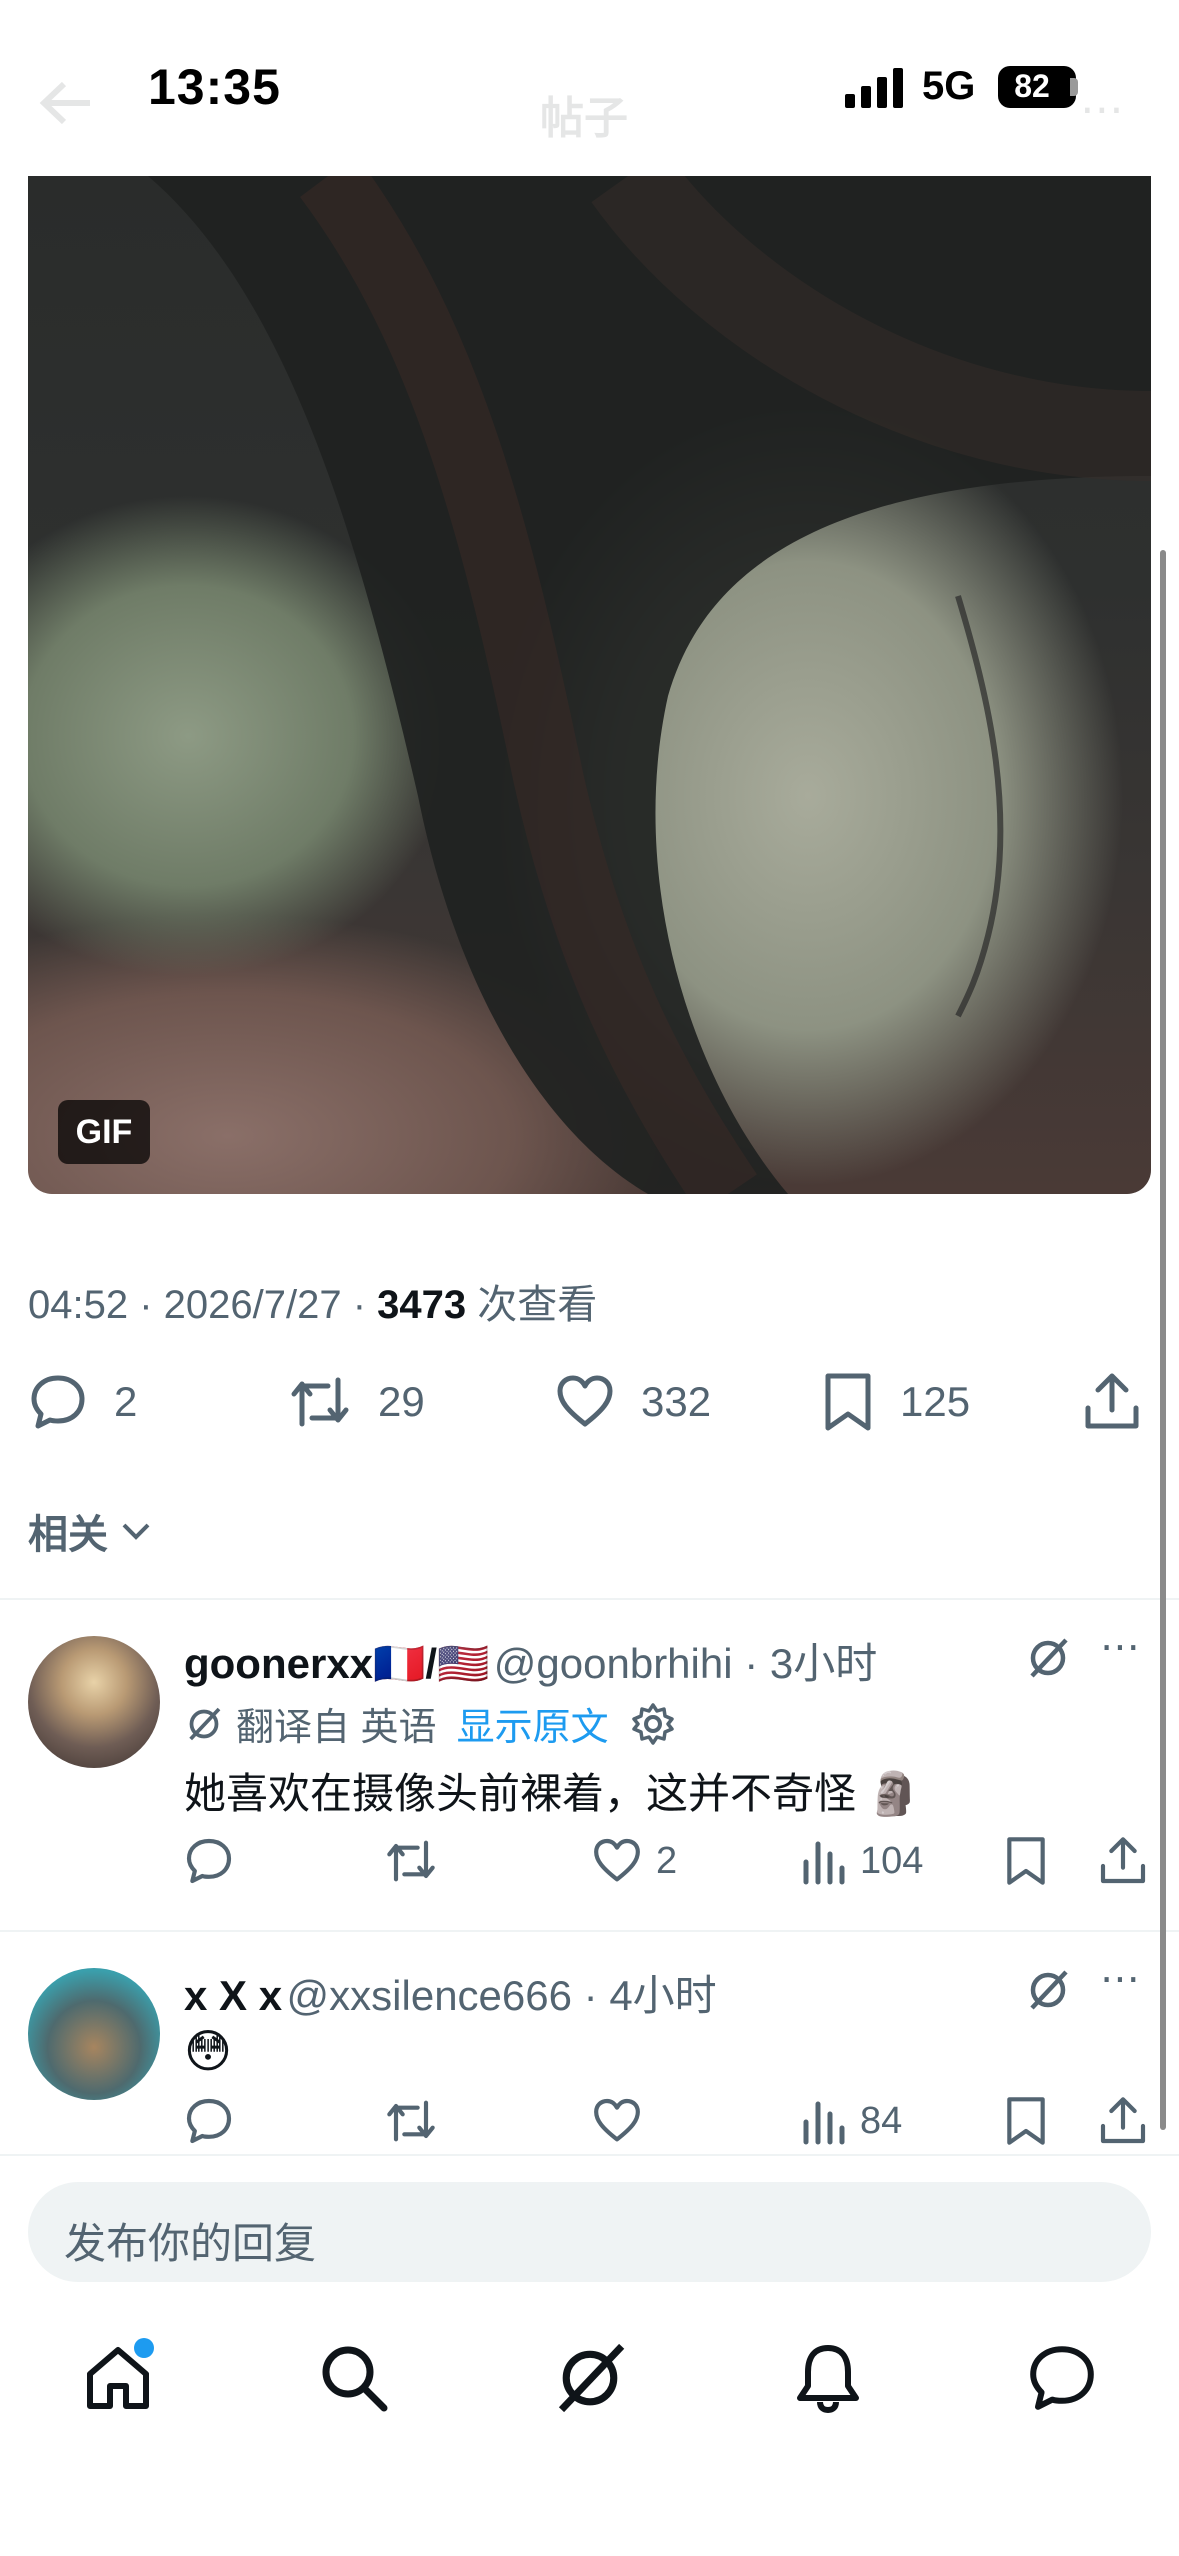 The image size is (1179, 2556). I want to click on composer-divider, so click(589, 2155).